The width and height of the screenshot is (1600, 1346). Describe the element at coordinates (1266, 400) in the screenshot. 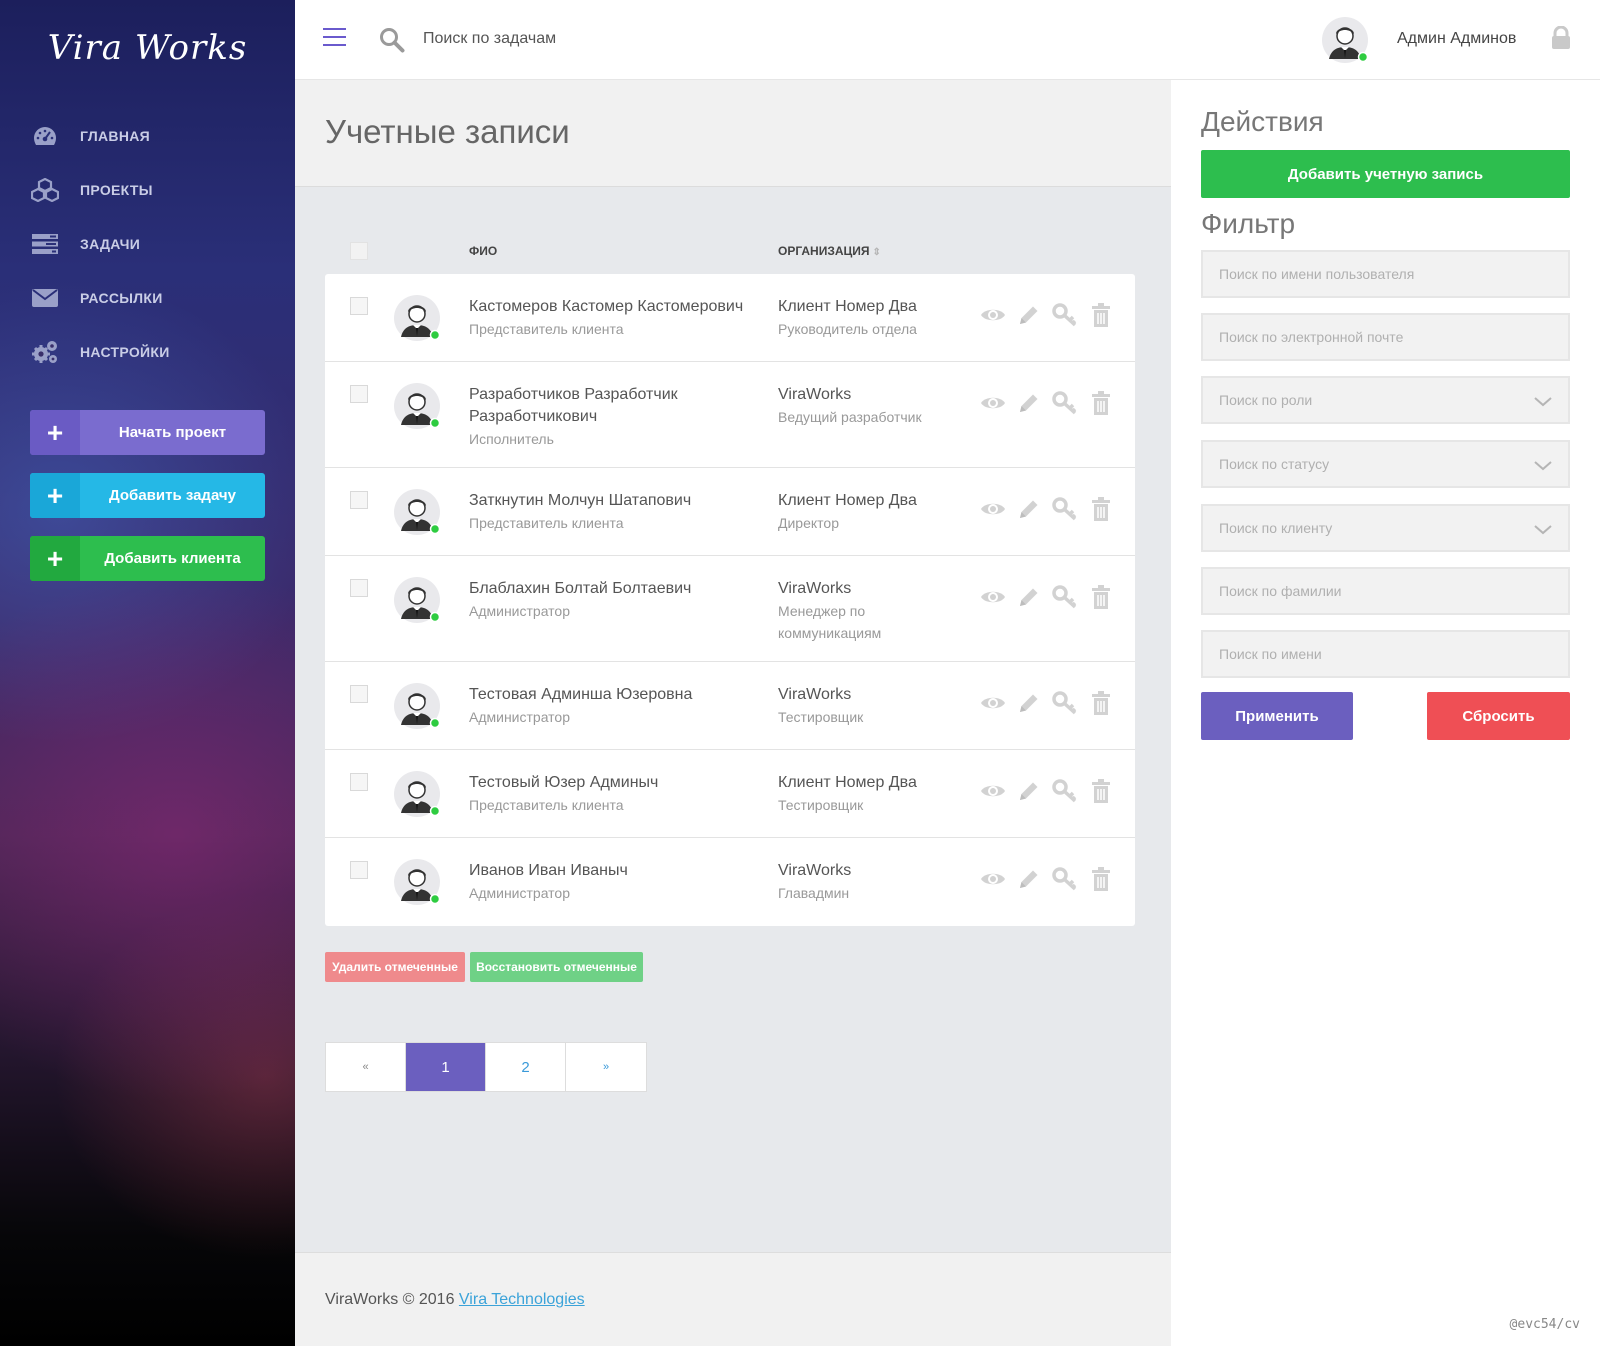

I see `filter-placeholder: Поиск по роли` at that location.